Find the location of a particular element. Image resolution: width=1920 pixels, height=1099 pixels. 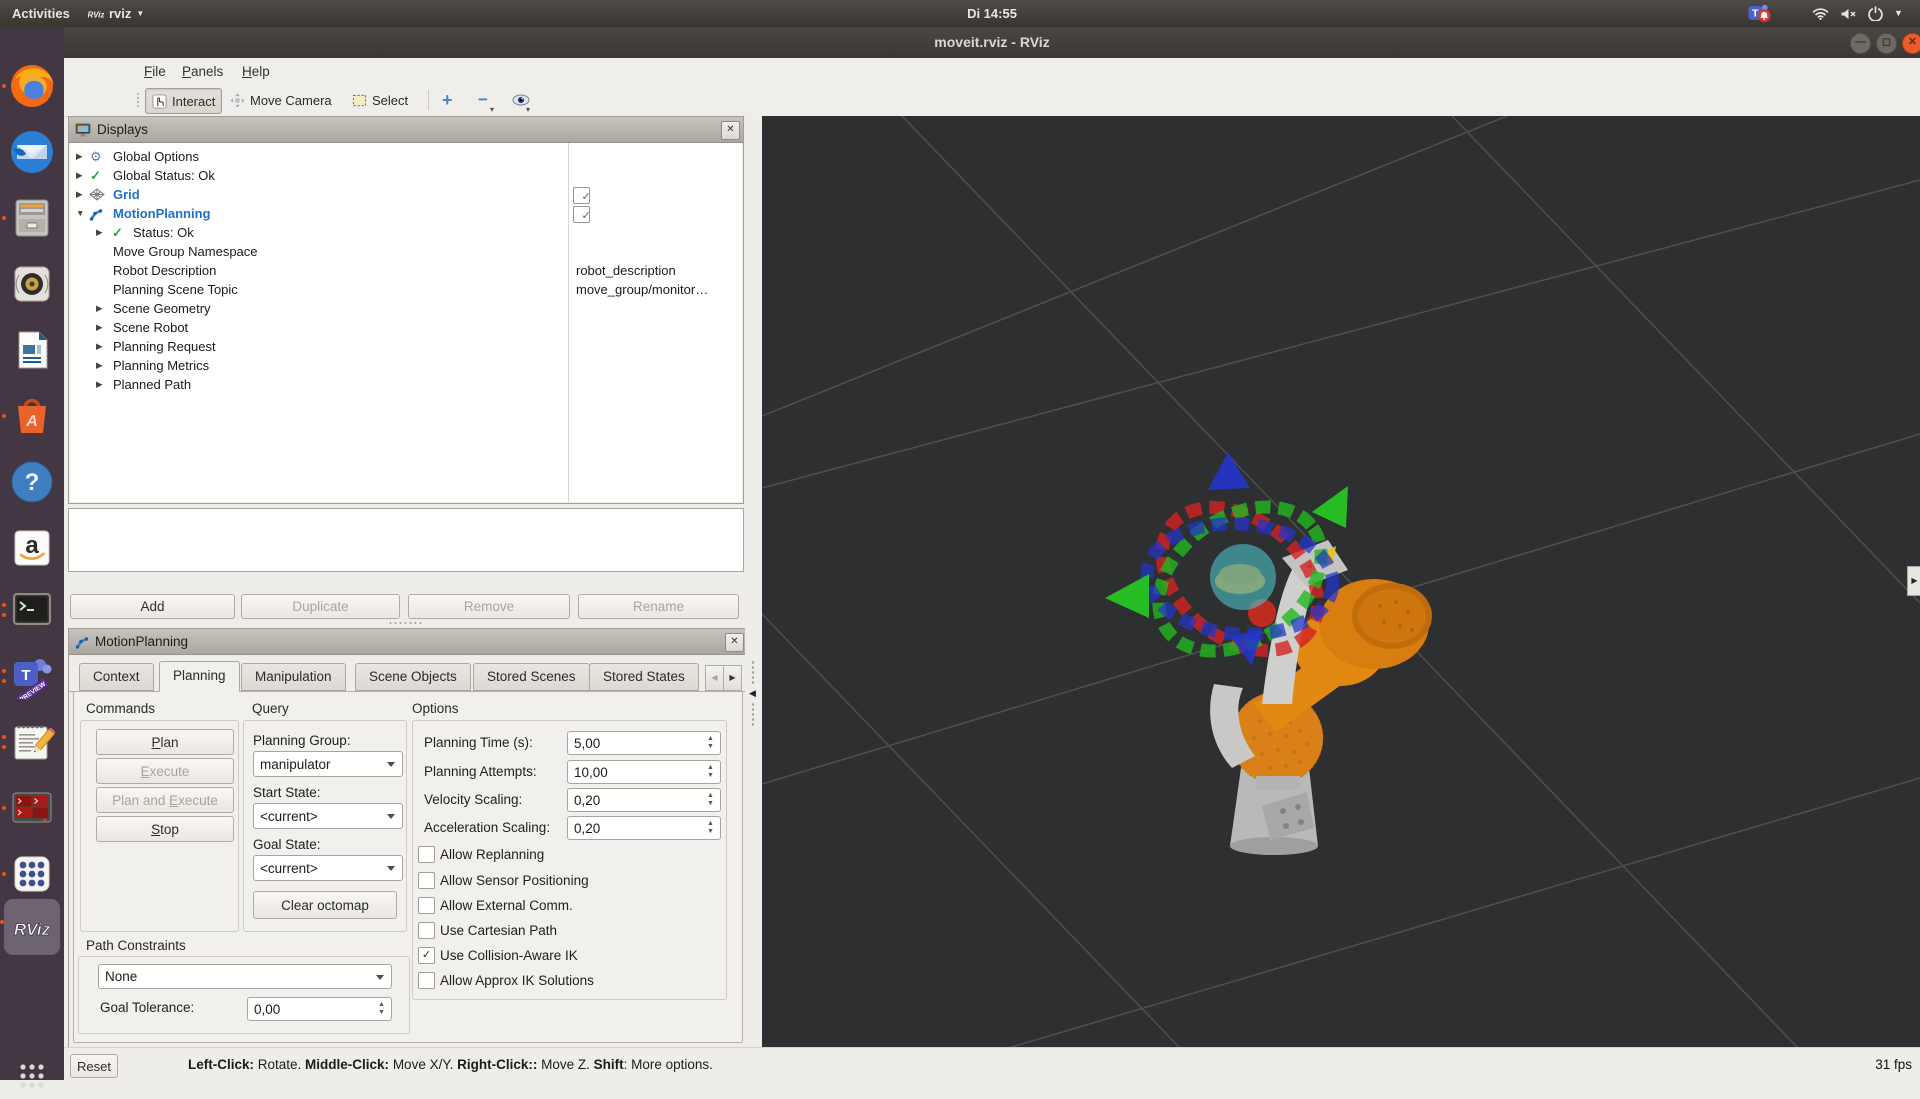

power-icon is located at coordinates (1875, 13).